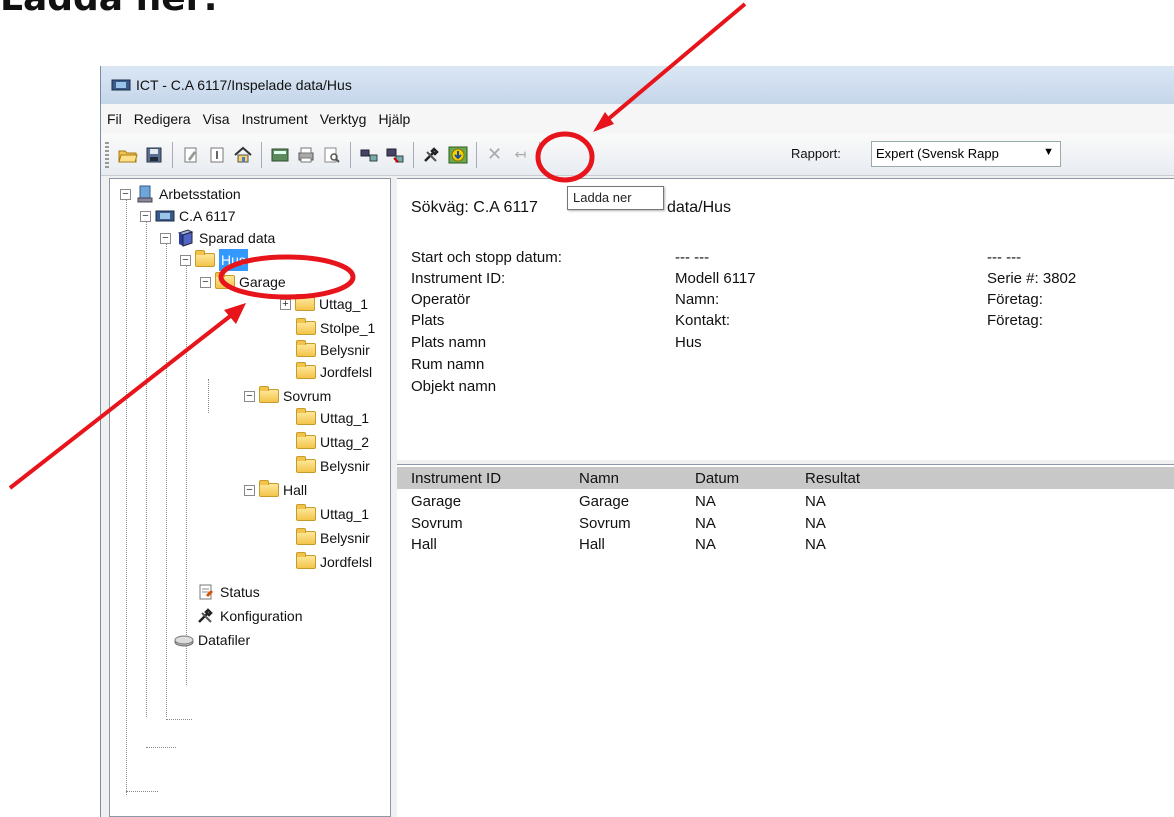 This screenshot has width=1174, height=817. Describe the element at coordinates (937, 153) in the screenshot. I see `rapport-select-value: Expert (Svensk Rapp` at that location.